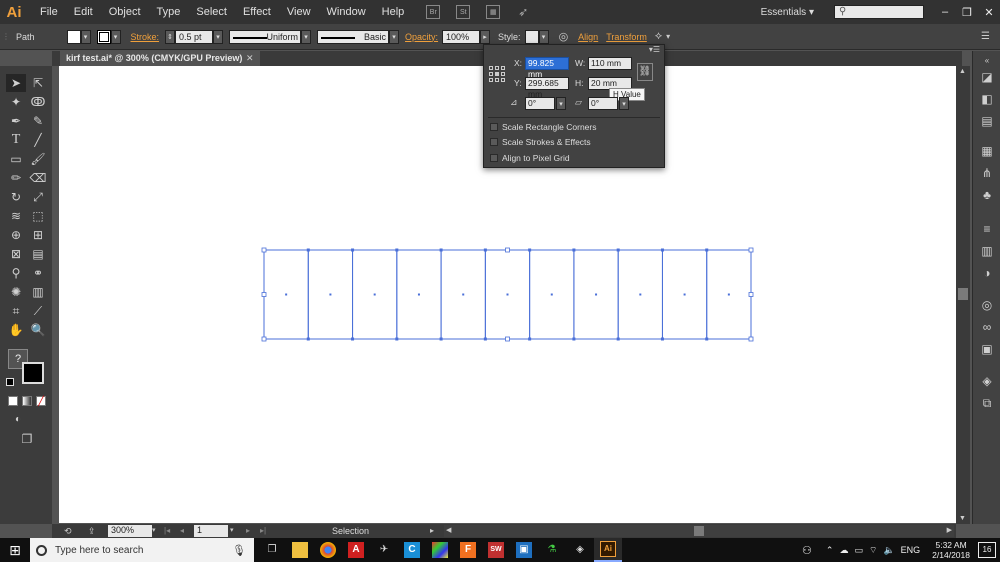  Describe the element at coordinates (356, 550) in the screenshot. I see `acrobat-icon: A` at that location.